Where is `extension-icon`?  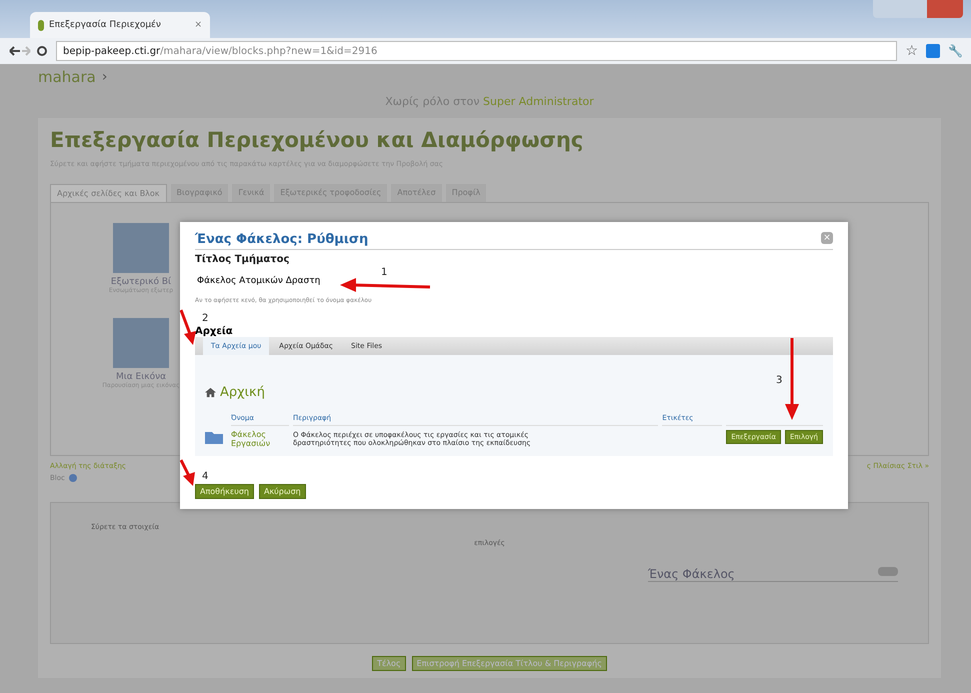
extension-icon is located at coordinates (933, 51).